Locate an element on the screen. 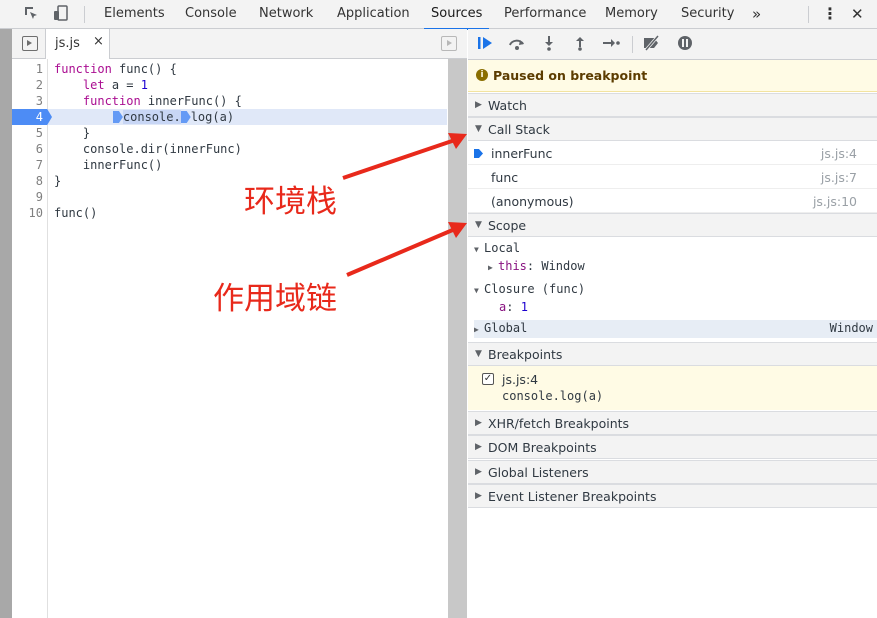 The image size is (877, 618). close-devtools-button: ✕ is located at coordinates (857, 14).